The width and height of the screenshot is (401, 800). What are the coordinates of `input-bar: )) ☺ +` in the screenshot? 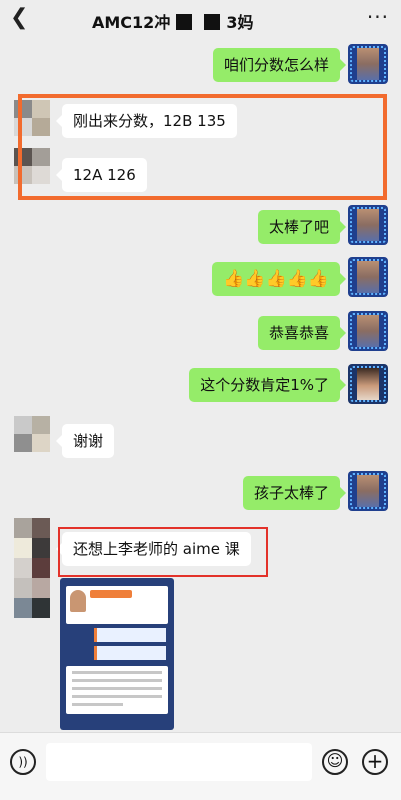 It's located at (200, 766).